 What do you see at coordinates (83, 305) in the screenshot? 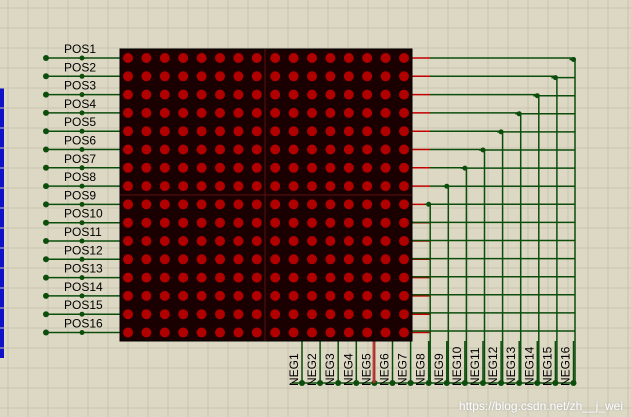
I see `pos-label: POS15` at bounding box center [83, 305].